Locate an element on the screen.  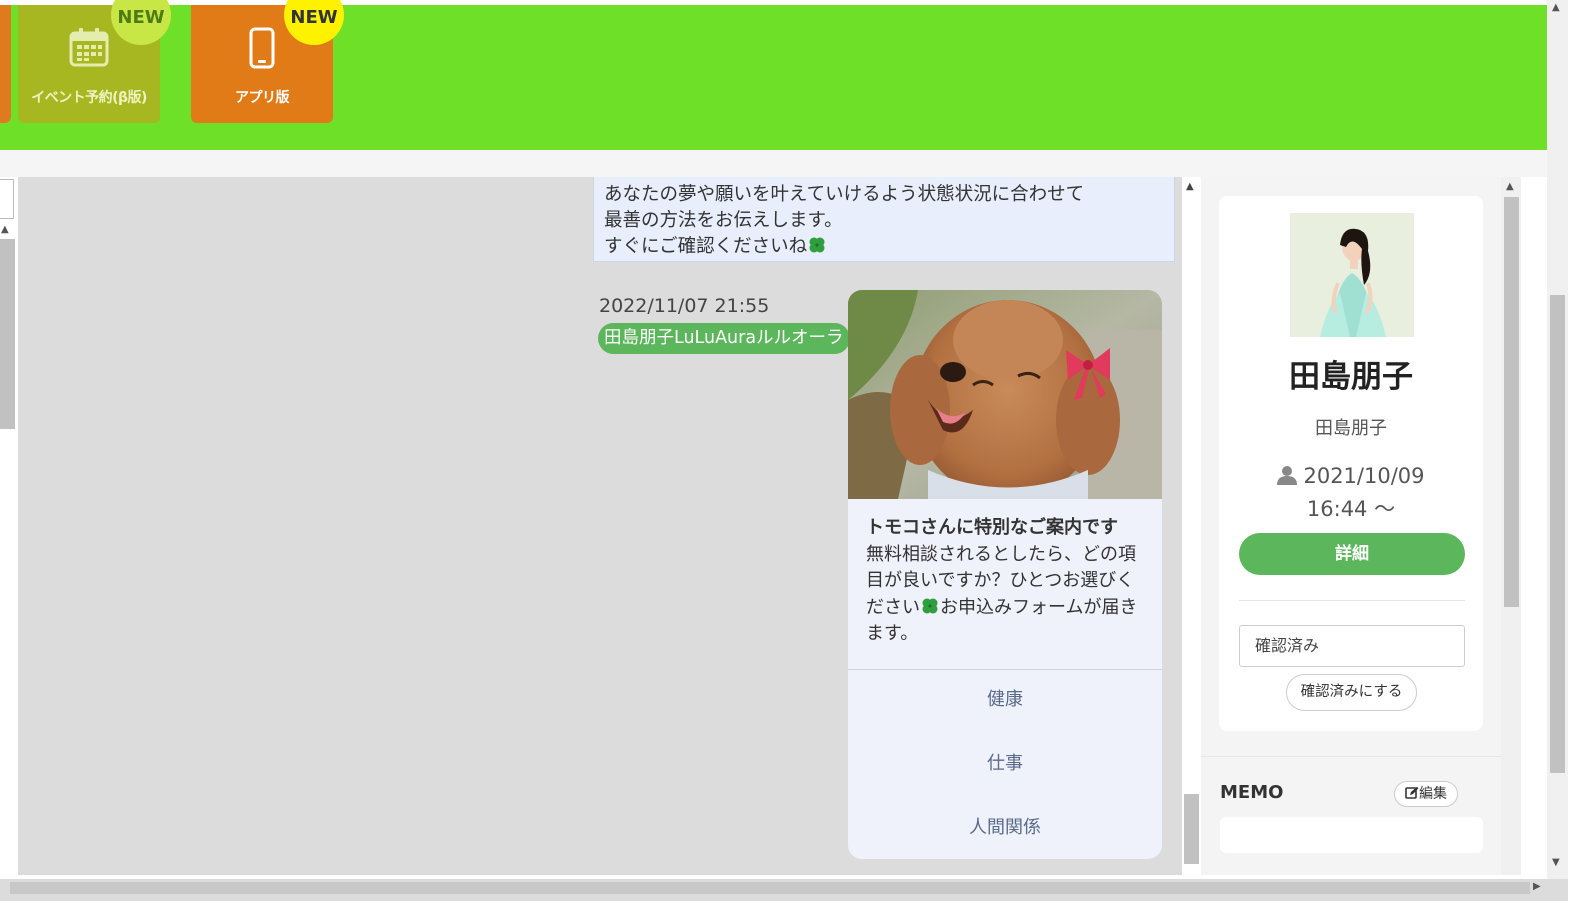
mark-confirmed-button: 確認済みにする is located at coordinates (1351, 692).